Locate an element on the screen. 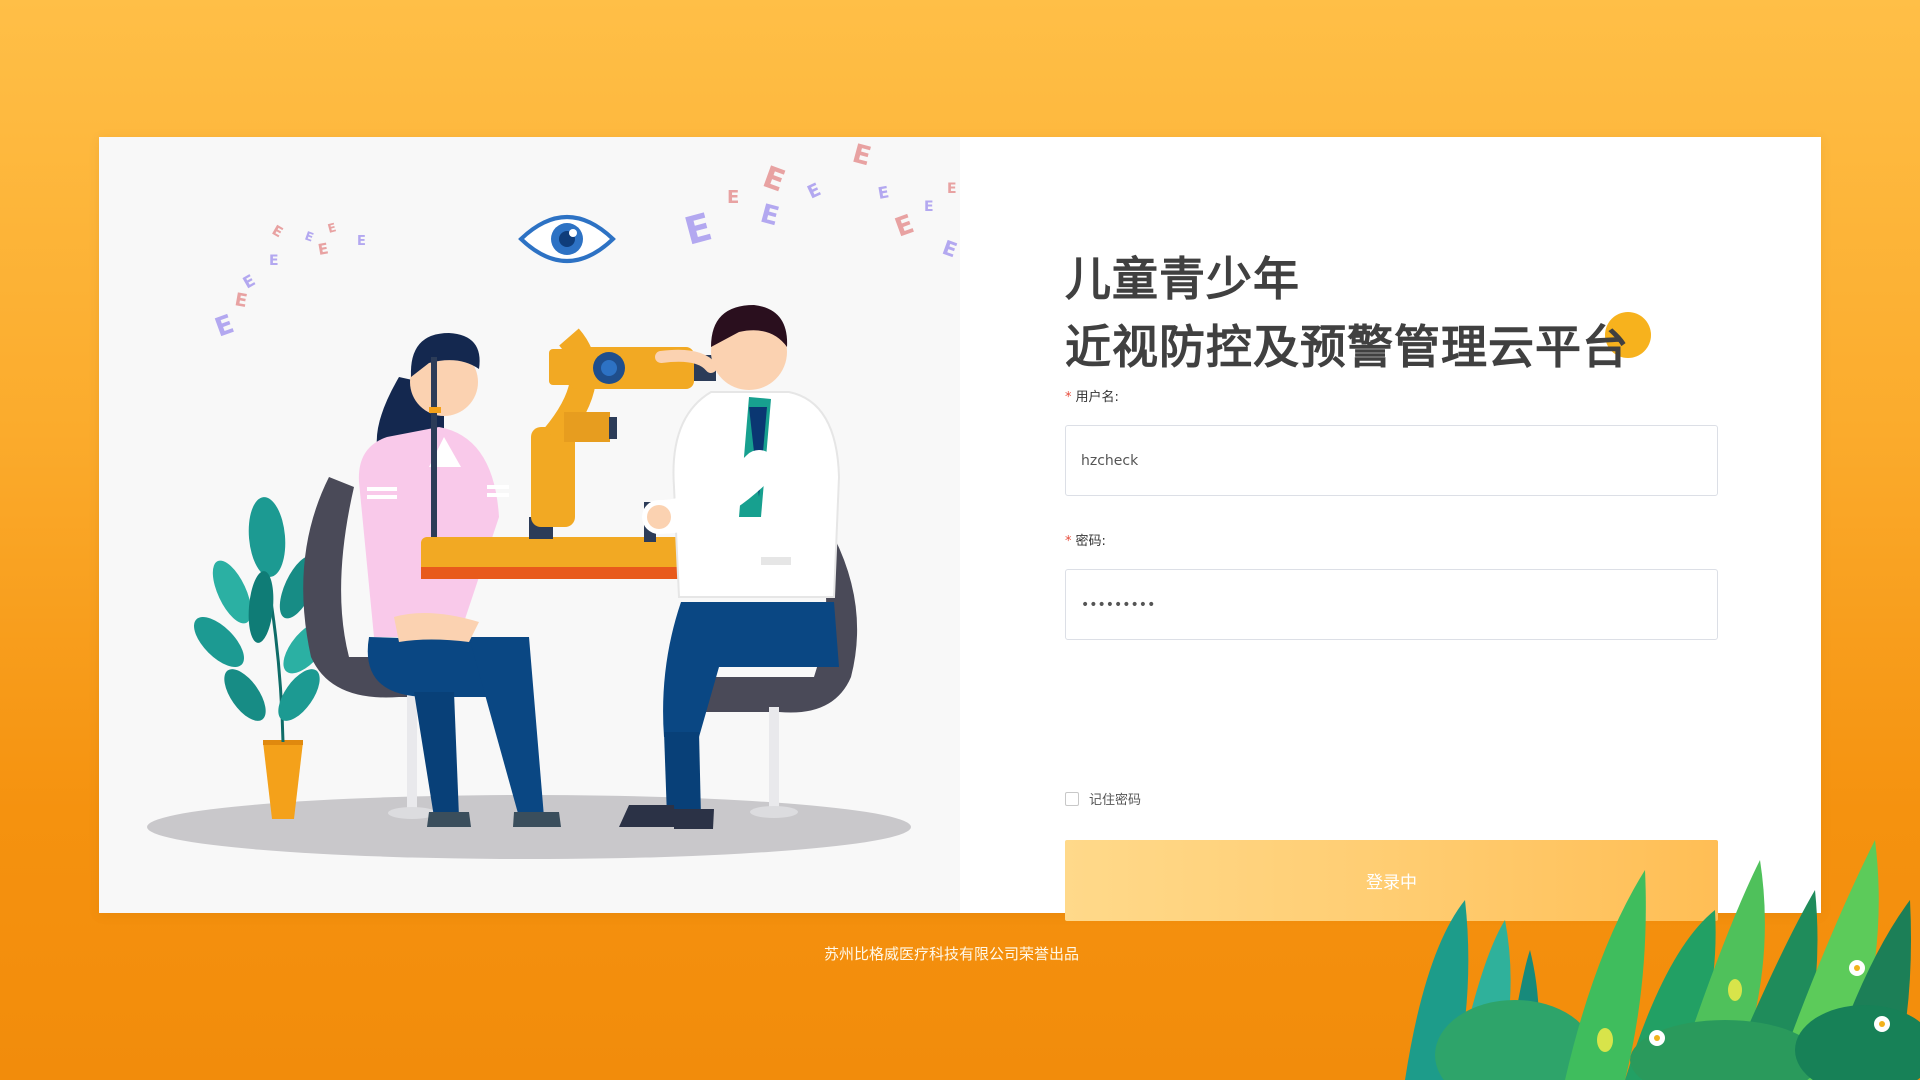  username-input is located at coordinates (1391, 460).